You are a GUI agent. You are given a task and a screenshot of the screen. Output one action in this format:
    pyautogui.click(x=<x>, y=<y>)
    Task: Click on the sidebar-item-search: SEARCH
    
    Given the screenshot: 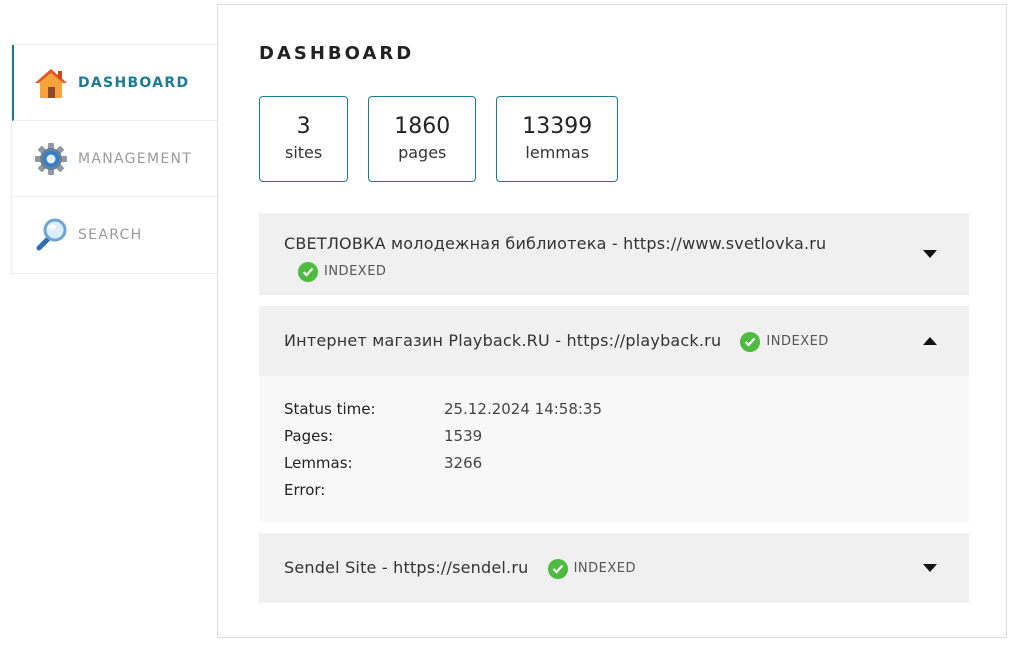 What is the action you would take?
    pyautogui.click(x=114, y=235)
    